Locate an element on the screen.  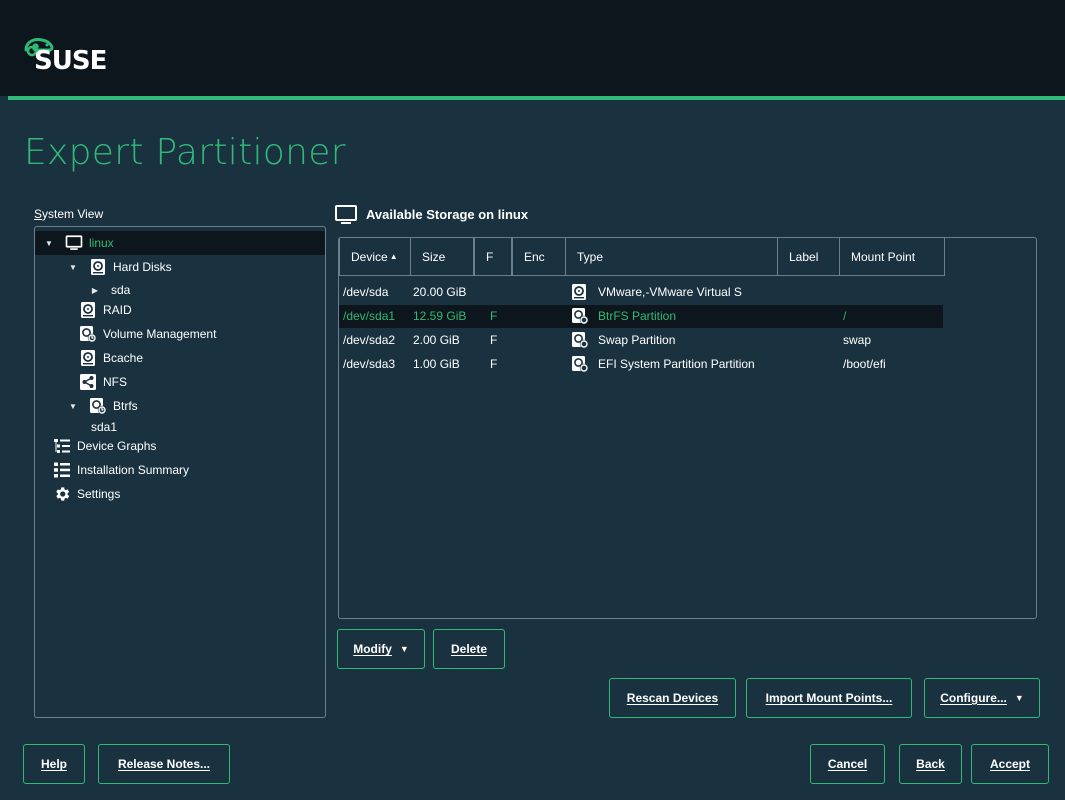
cell-device: /dev/sda is located at coordinates (366, 292).